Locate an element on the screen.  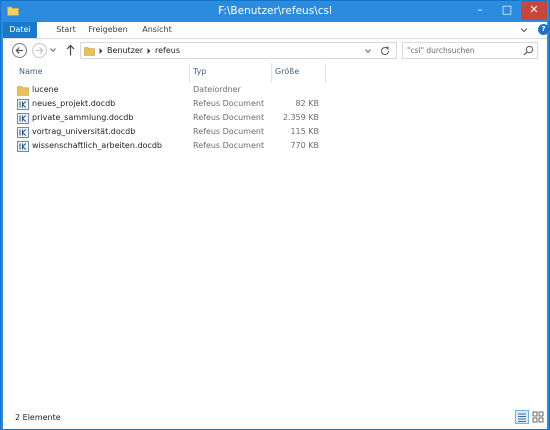
large-icons-view-icon is located at coordinates (538, 417).